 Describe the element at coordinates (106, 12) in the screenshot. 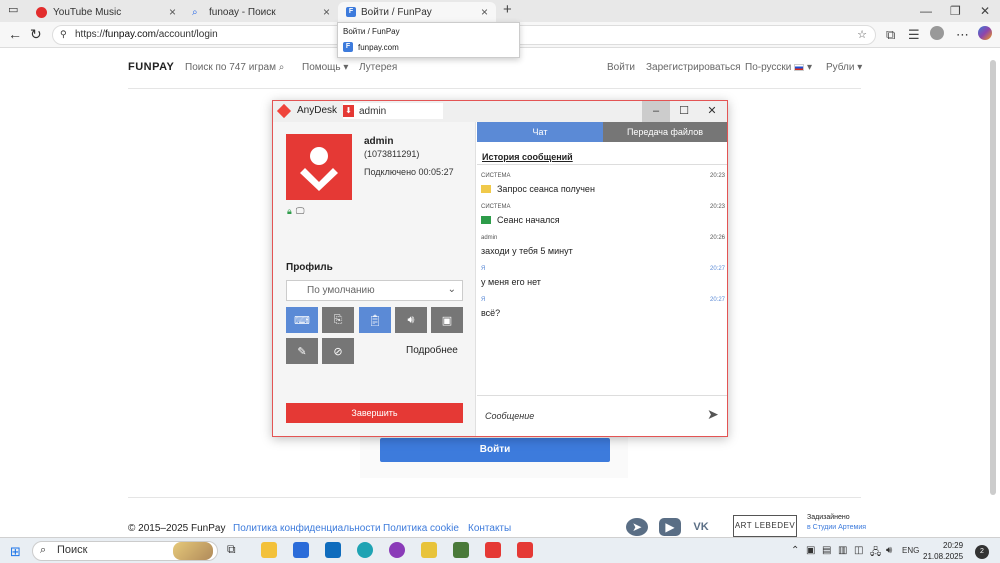

I see `tab-youtube-music: YouTube Music ×` at that location.